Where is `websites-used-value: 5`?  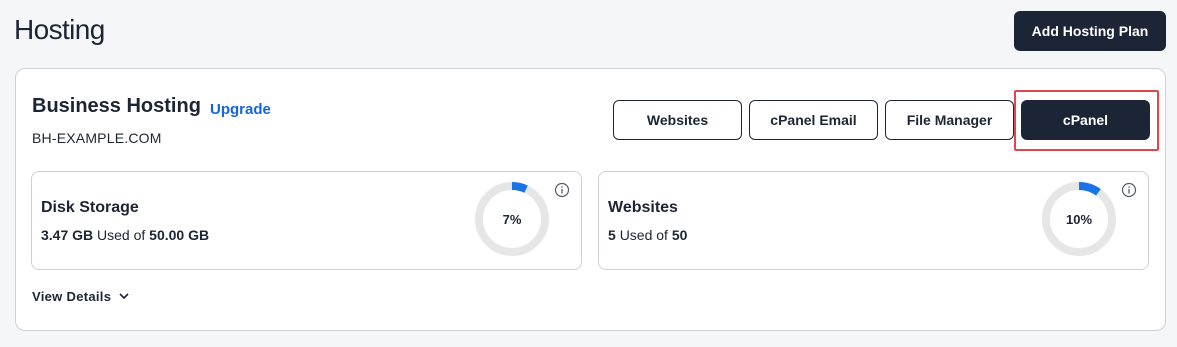 websites-used-value: 5 is located at coordinates (612, 235).